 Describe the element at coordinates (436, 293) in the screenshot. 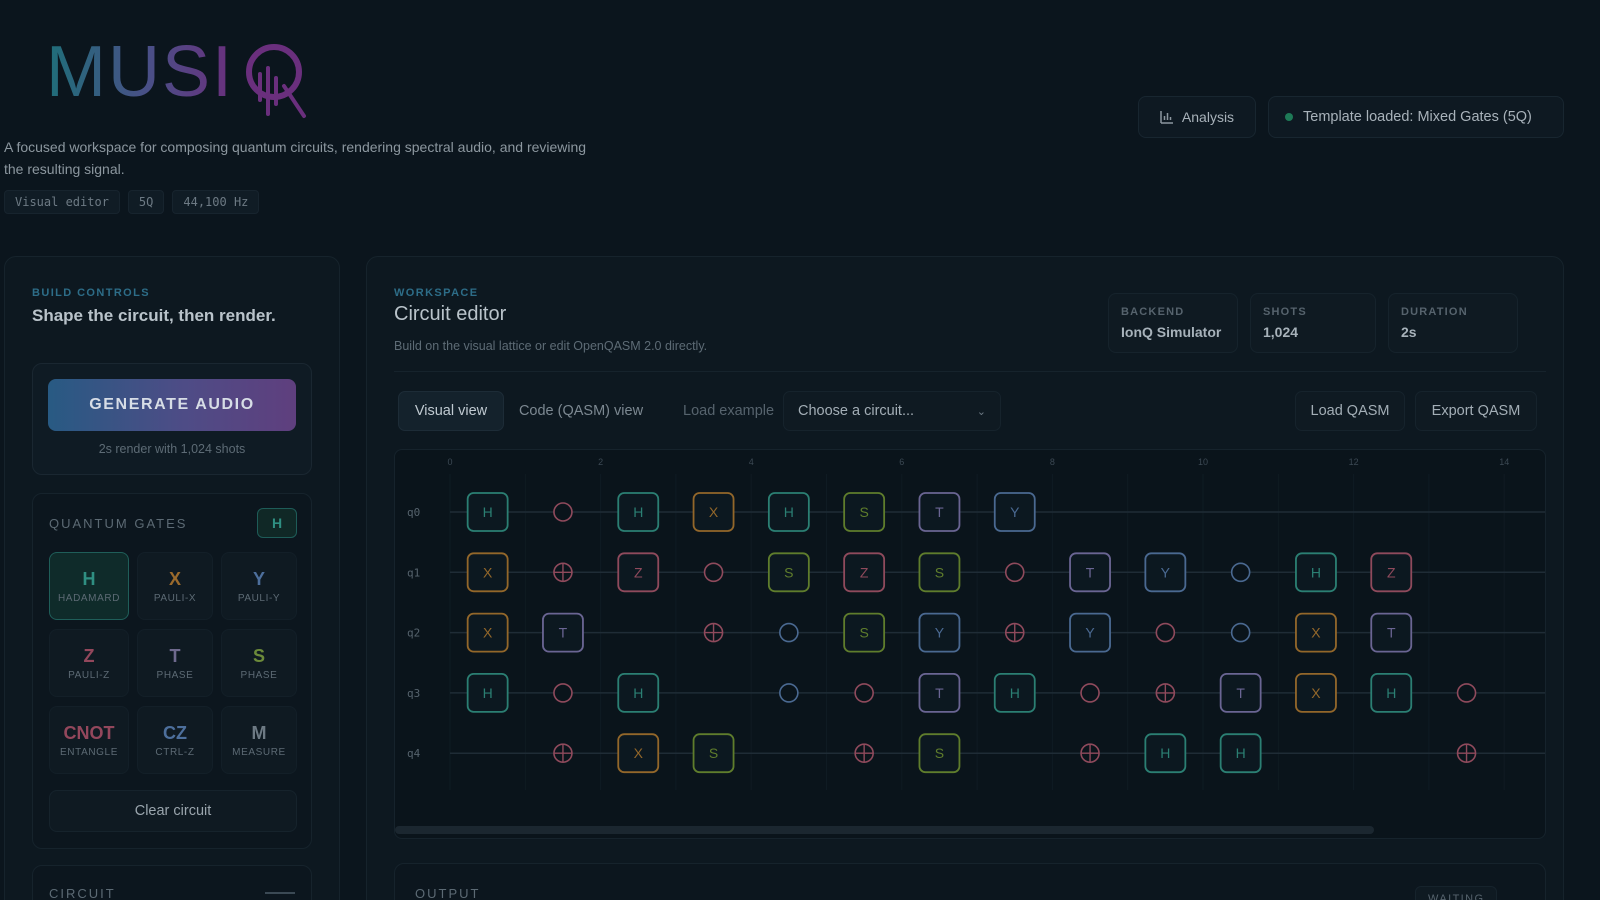

I see `workspace-eyebrow: WORKSPACE` at that location.